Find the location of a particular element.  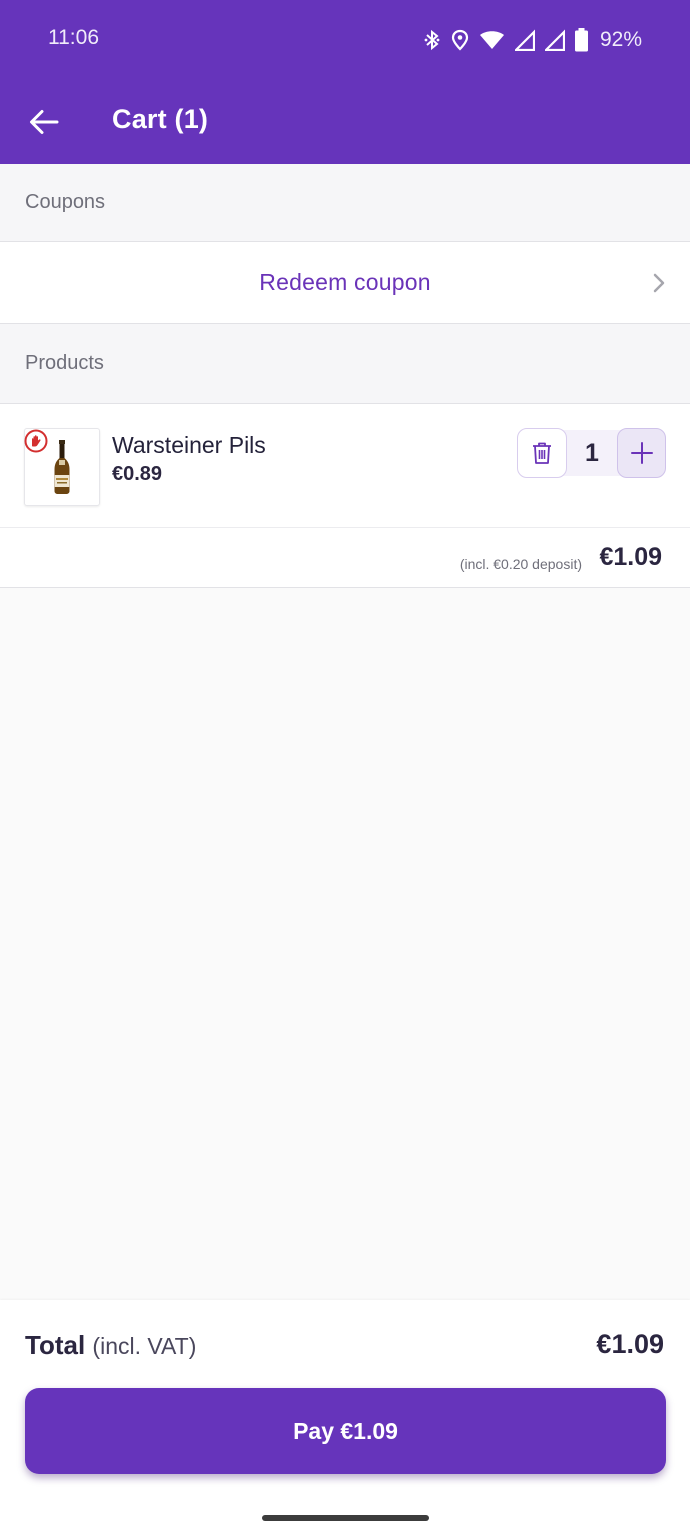

home-indicator is located at coordinates (345, 1518).